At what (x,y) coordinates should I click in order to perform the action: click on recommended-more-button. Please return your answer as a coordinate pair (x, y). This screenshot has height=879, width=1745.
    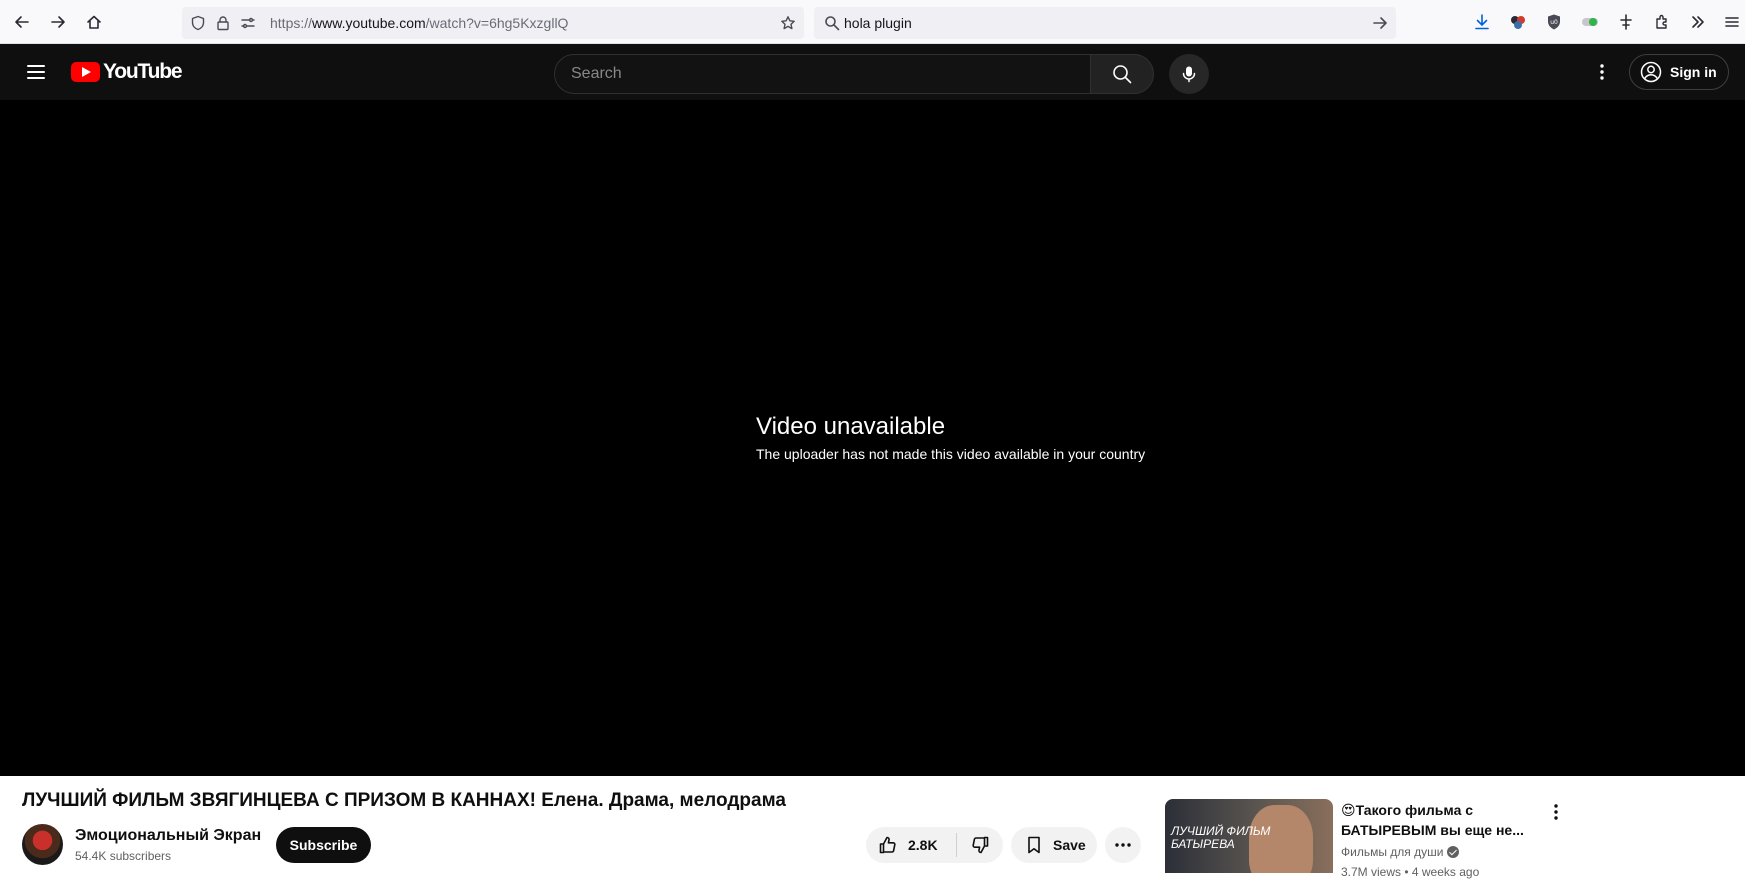
    Looking at the image, I should click on (1556, 812).